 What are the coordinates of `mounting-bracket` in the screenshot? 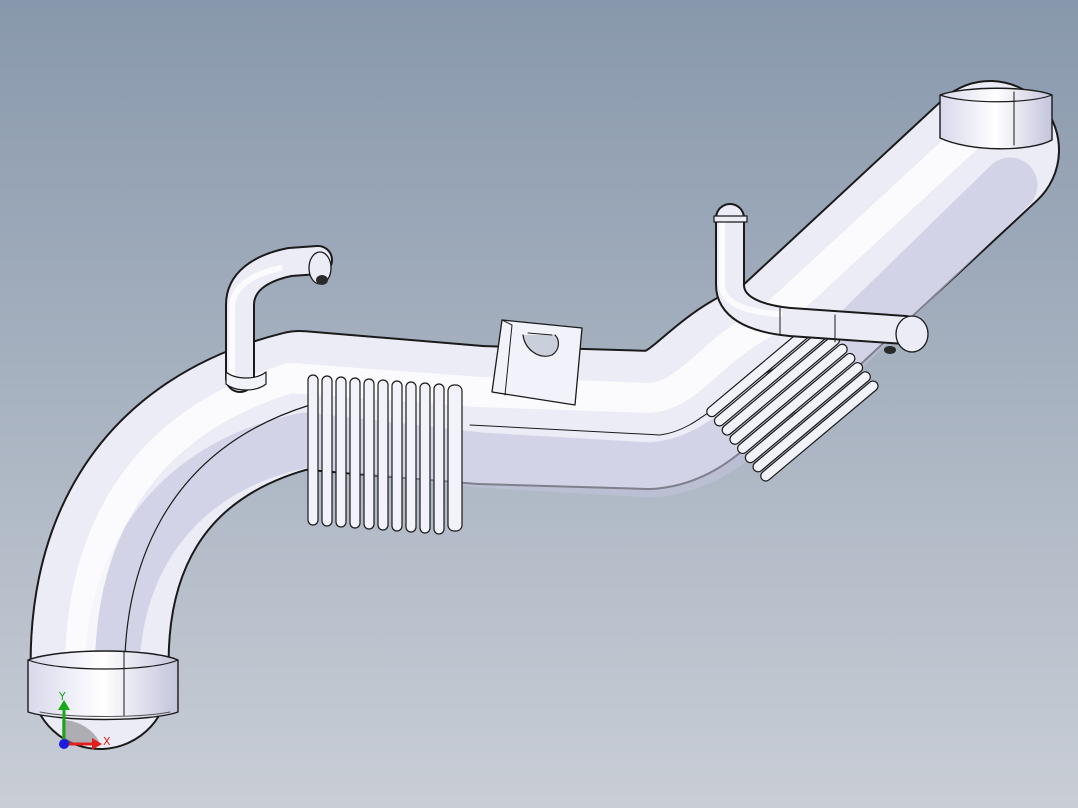 It's located at (537, 362).